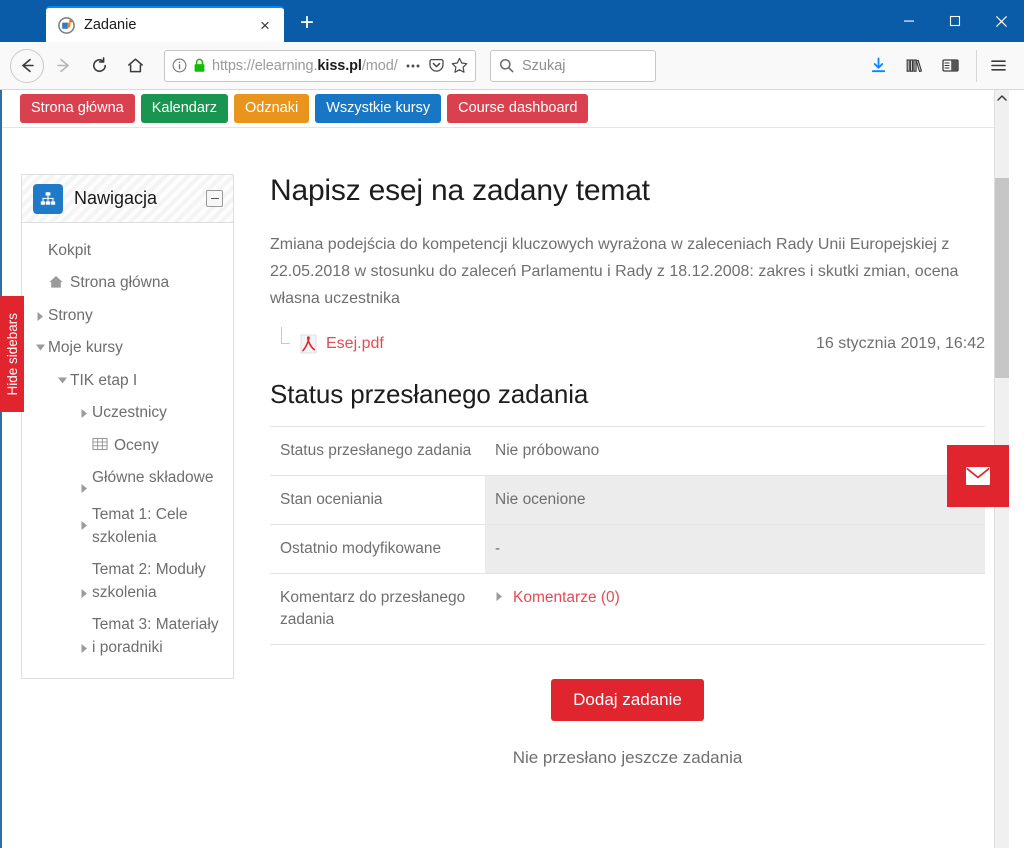  Describe the element at coordinates (627, 757) in the screenshot. I see `no-submission-message: Nie przesłano jeszcze zadania` at that location.